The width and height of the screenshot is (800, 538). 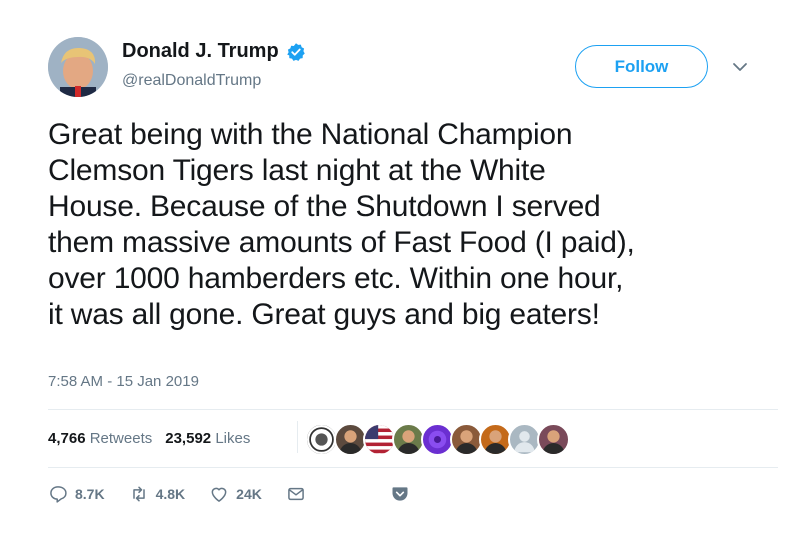 I want to click on verified-badge-icon, so click(x=295, y=51).